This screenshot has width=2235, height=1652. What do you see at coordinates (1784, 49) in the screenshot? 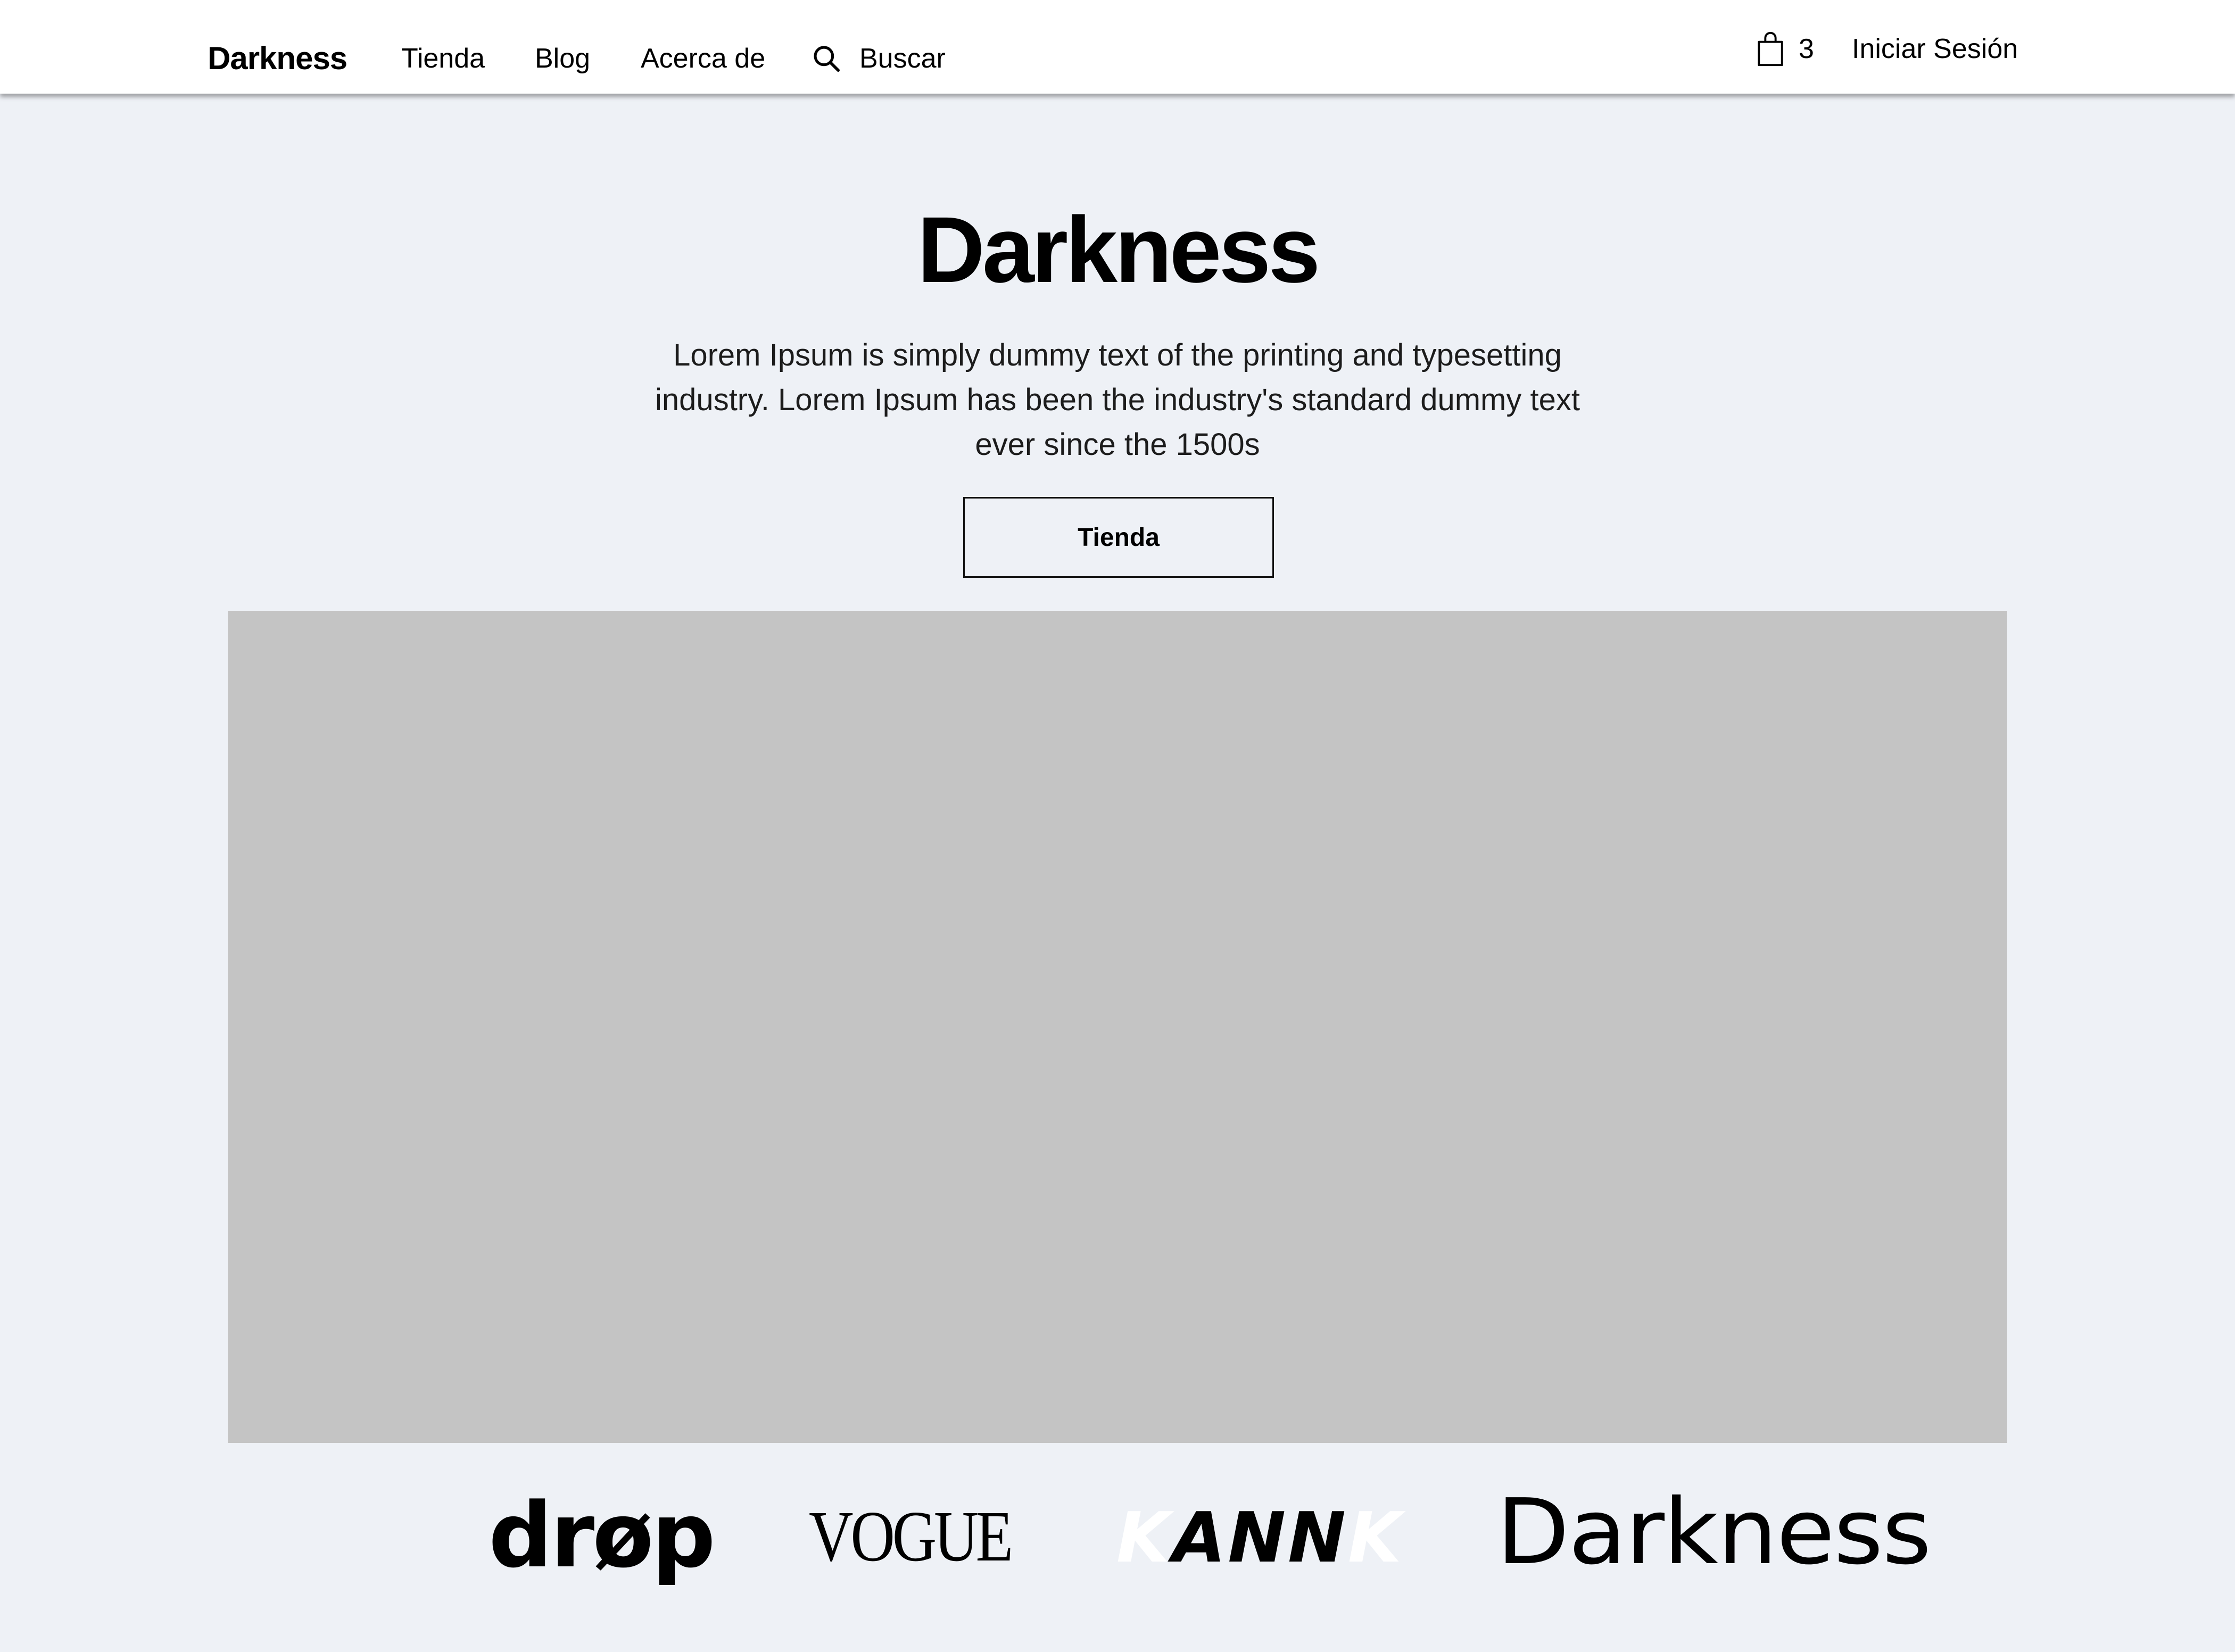
I see `cart-button: 3` at bounding box center [1784, 49].